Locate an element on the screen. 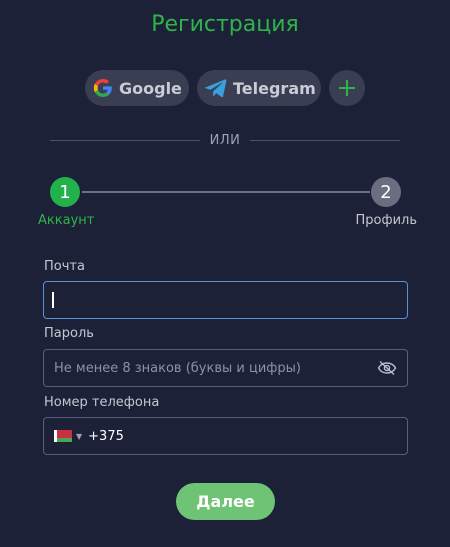  phone-label: Номер телефона is located at coordinates (102, 402).